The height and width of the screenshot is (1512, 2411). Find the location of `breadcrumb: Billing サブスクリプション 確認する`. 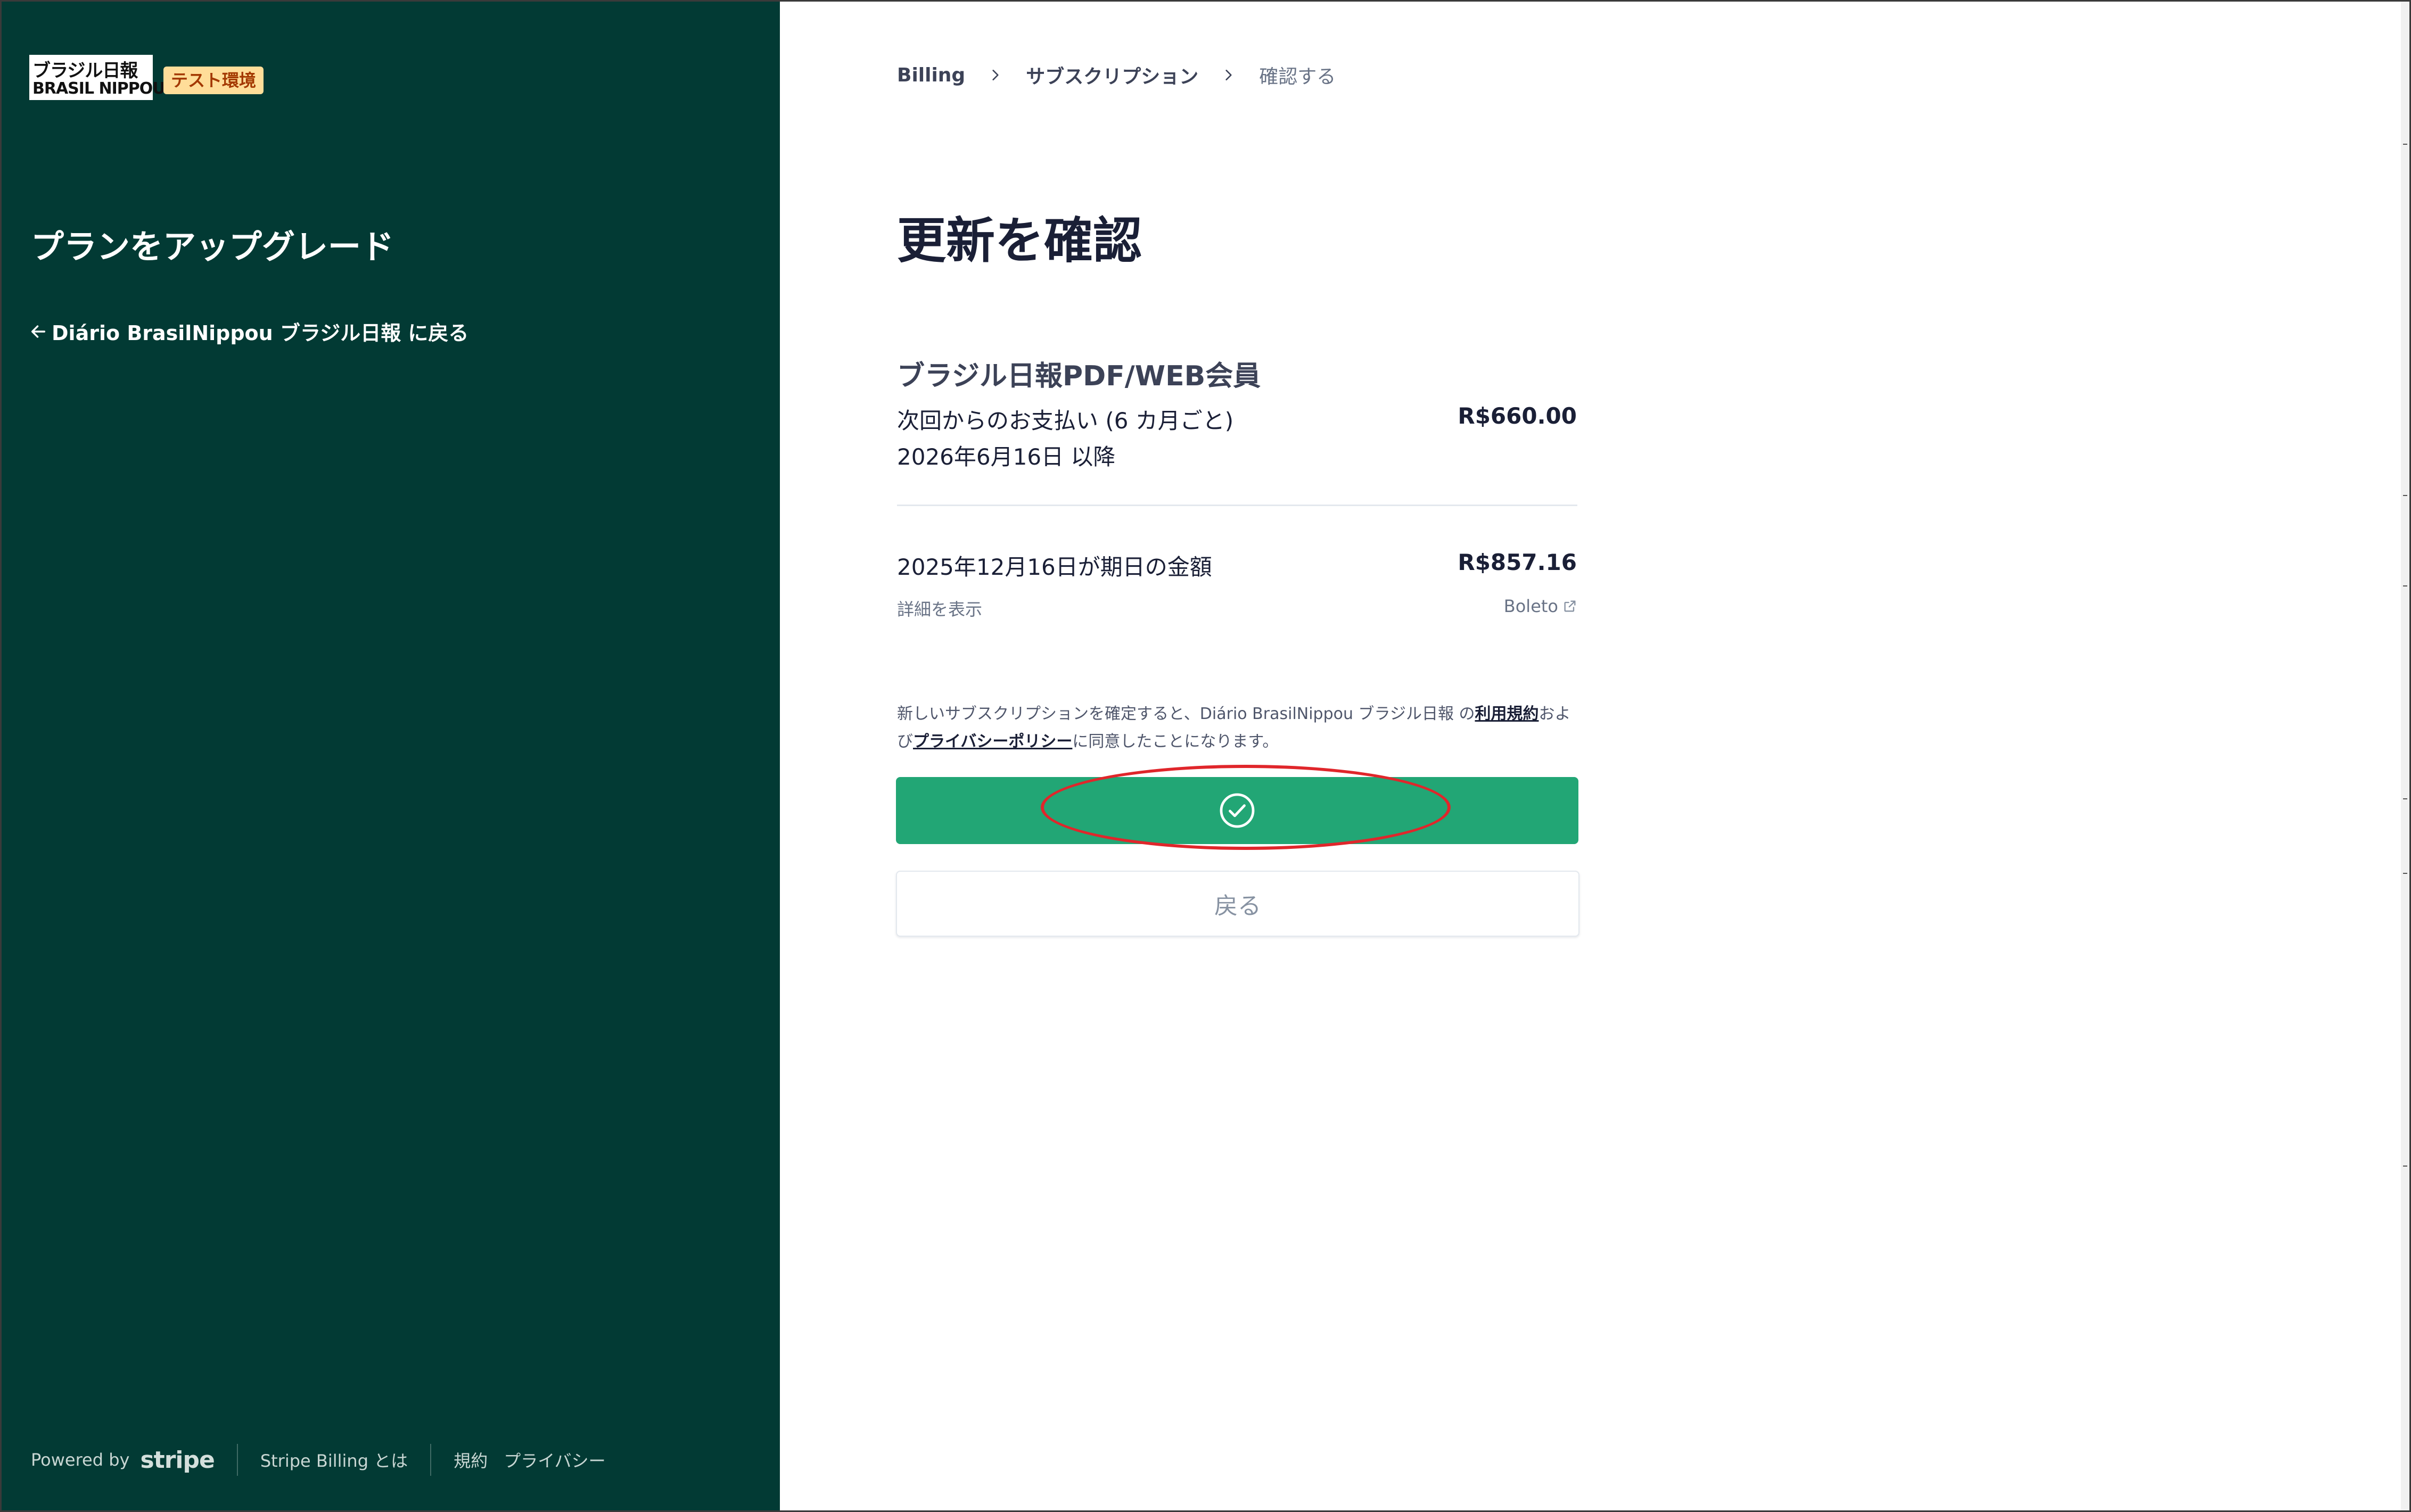

breadcrumb: Billing サブスクリプション 確認する is located at coordinates (1116, 75).